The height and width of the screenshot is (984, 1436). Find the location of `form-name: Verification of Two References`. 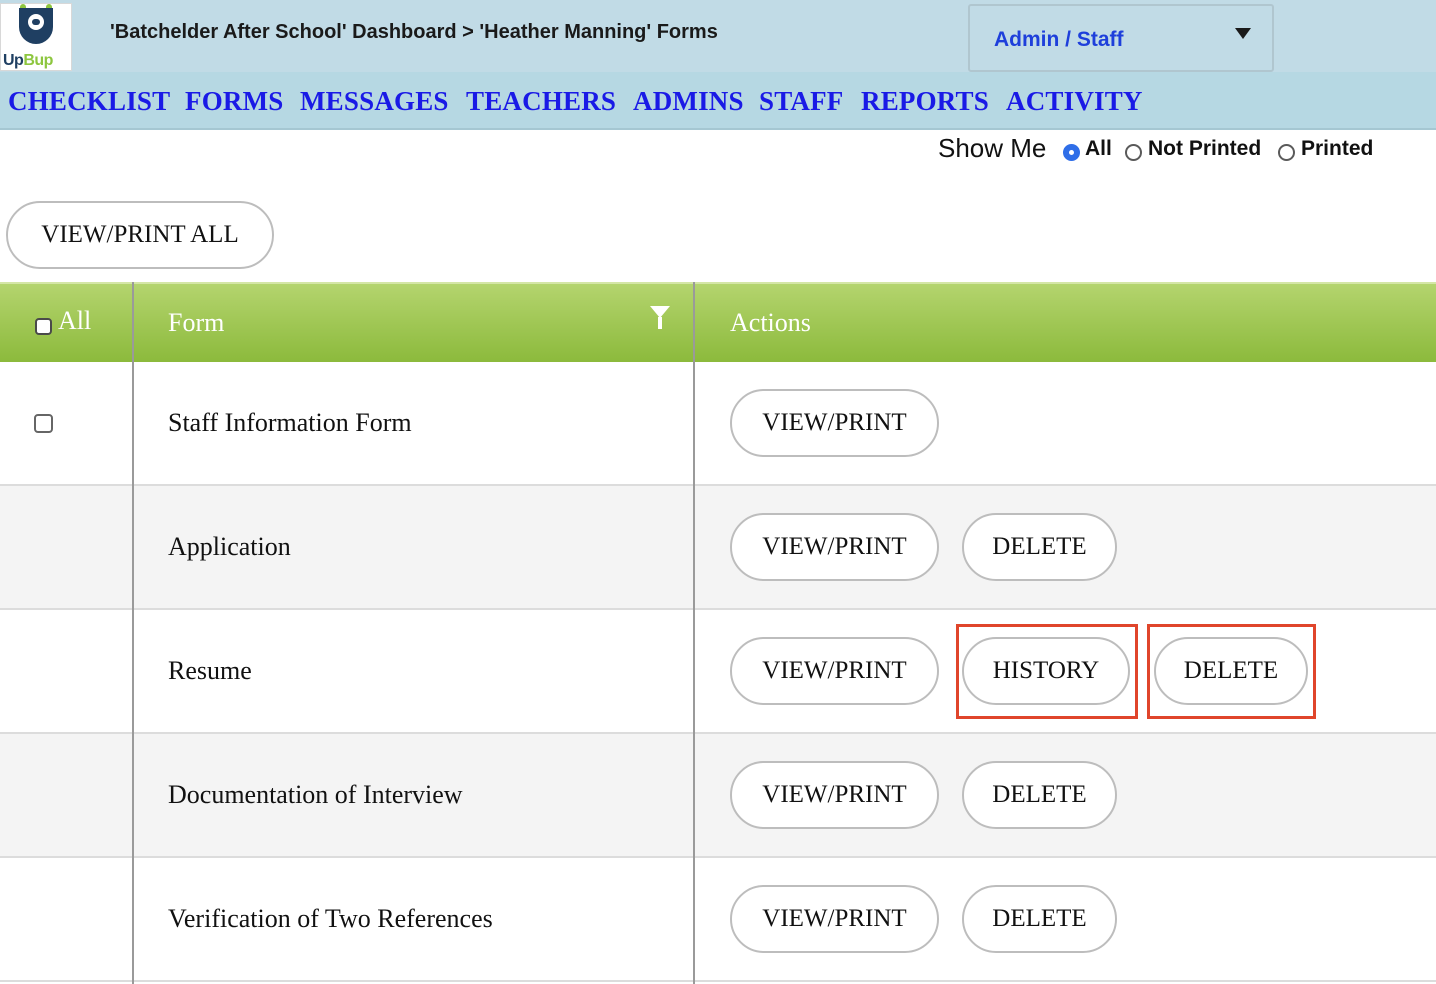

form-name: Verification of Two References is located at coordinates (330, 918).